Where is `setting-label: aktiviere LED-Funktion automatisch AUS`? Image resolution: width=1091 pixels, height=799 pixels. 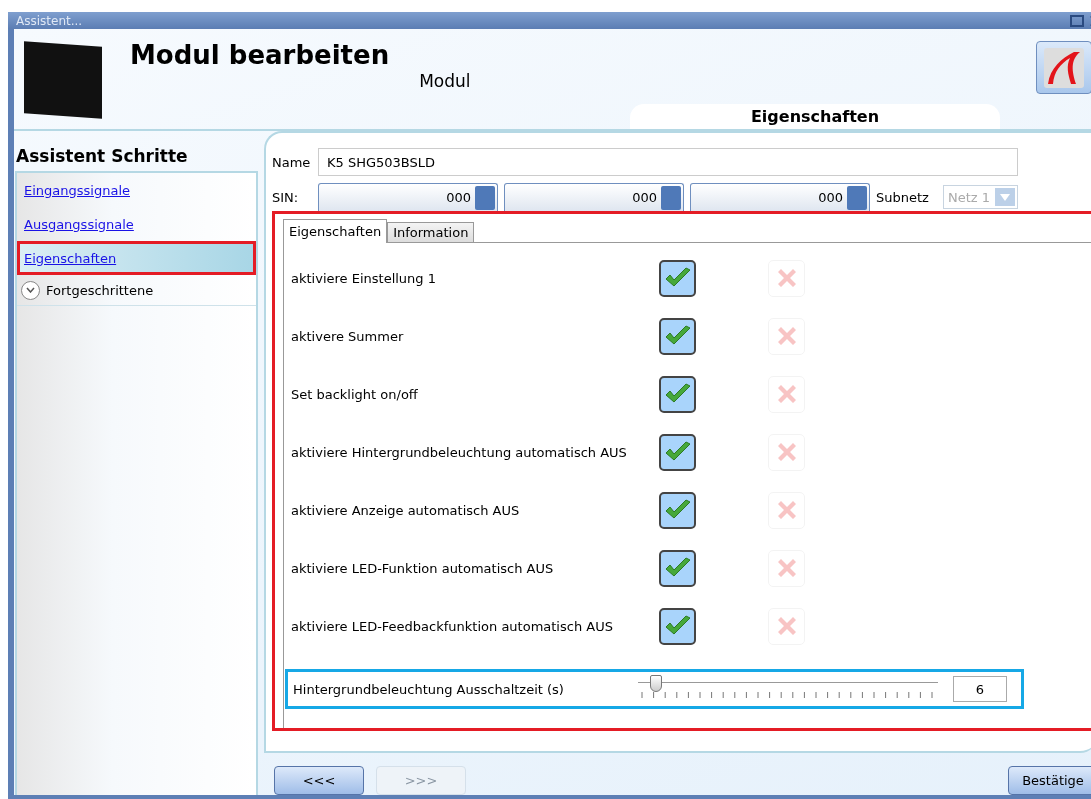 setting-label: aktiviere LED-Funktion automatisch AUS is located at coordinates (423, 568).